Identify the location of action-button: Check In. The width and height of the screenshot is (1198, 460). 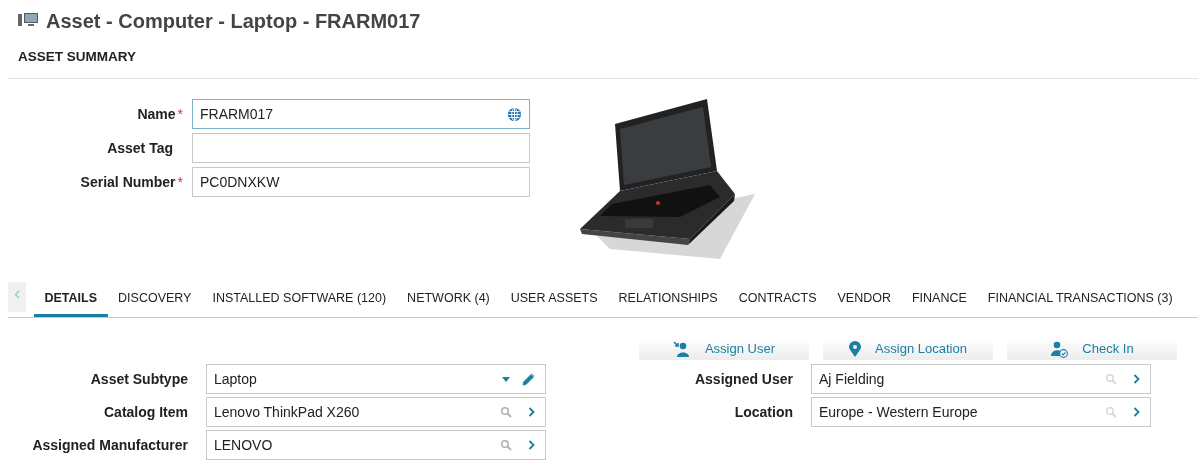
(1092, 349).